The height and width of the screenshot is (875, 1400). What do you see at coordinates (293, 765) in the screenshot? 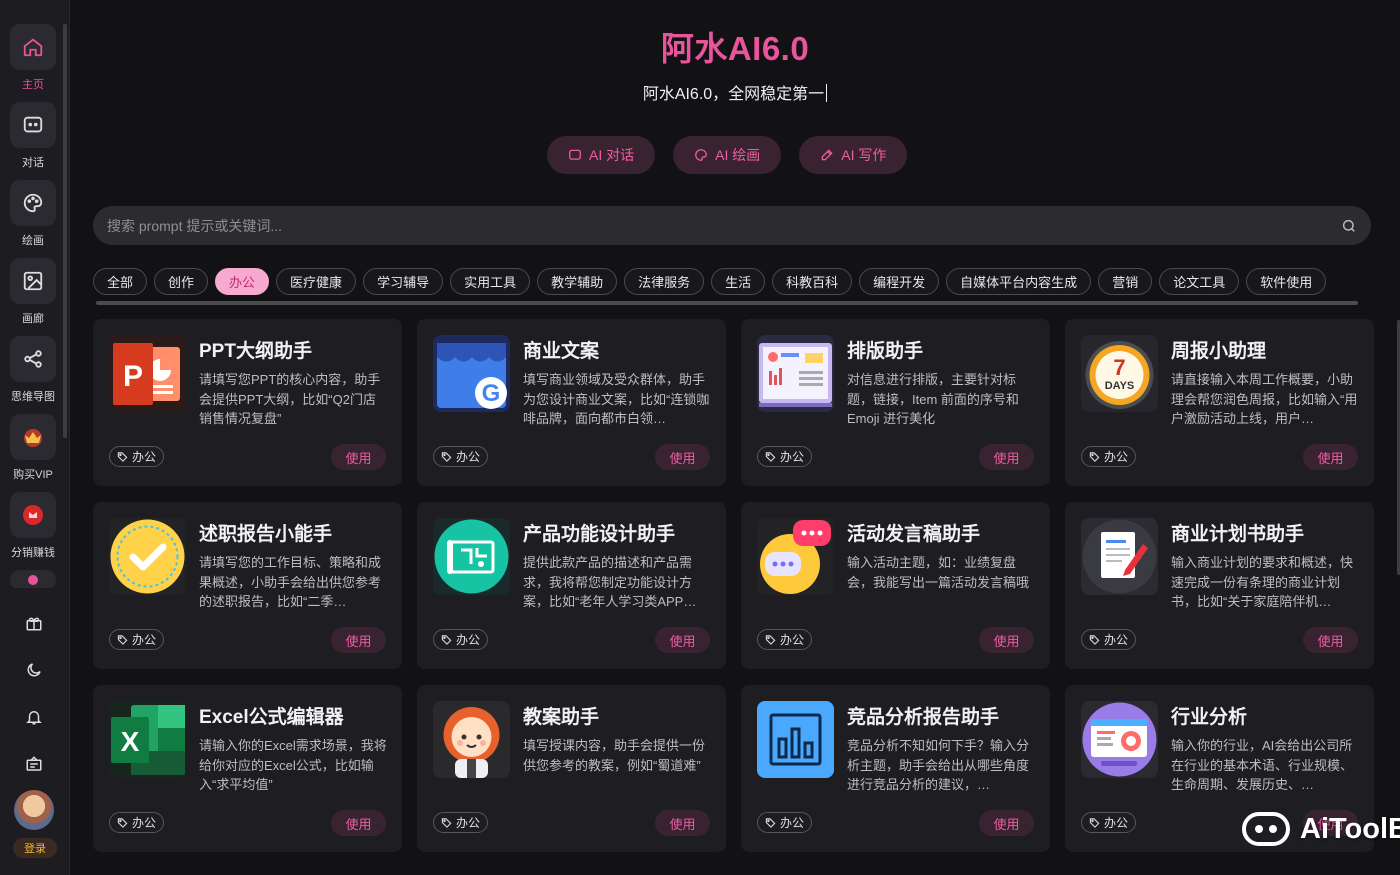
I see `card-description: 请输入你的Excel需求场景，我将给你对应的Excel公式，比如输入“求平均值”` at bounding box center [293, 765].